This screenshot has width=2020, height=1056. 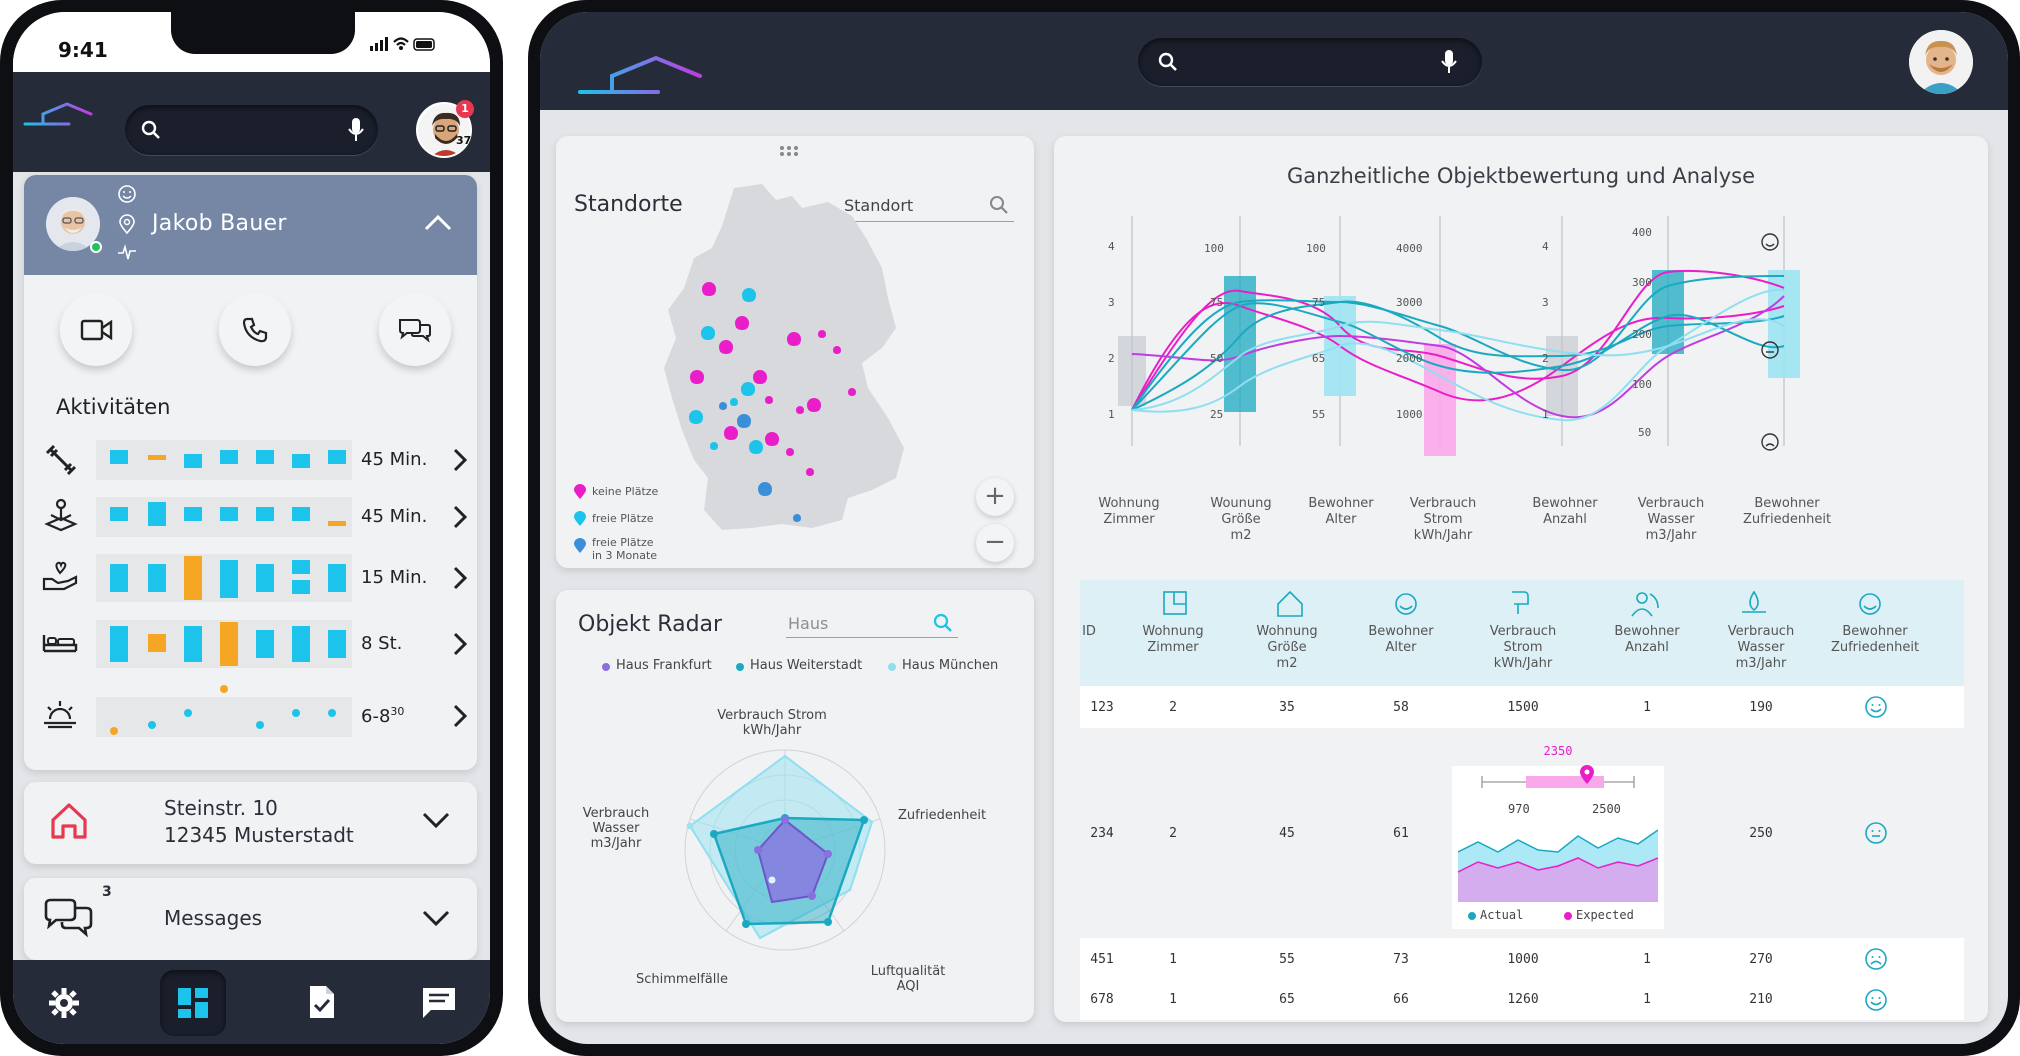 I want to click on cell-strom: 1500, so click(x=1523, y=707).